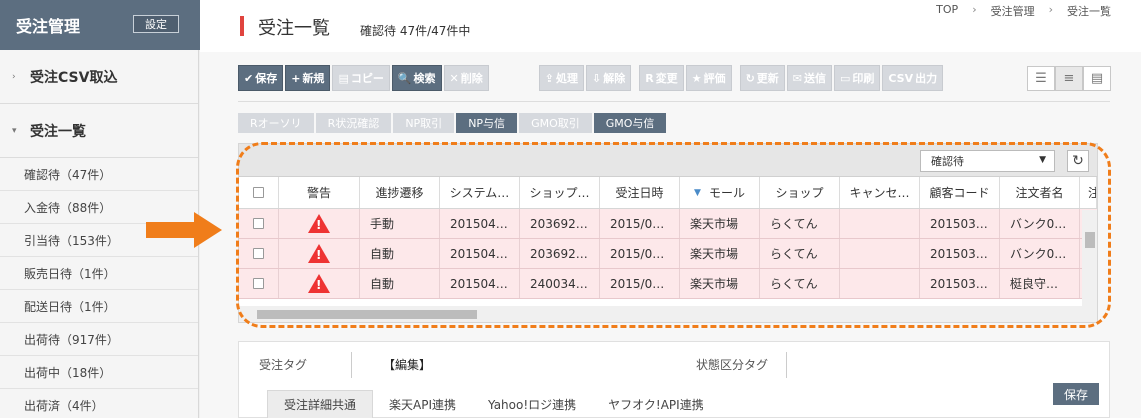 Image resolution: width=1141 pixels, height=418 pixels. Describe the element at coordinates (1088, 192) in the screenshot. I see `column-order-more: 注文` at that location.